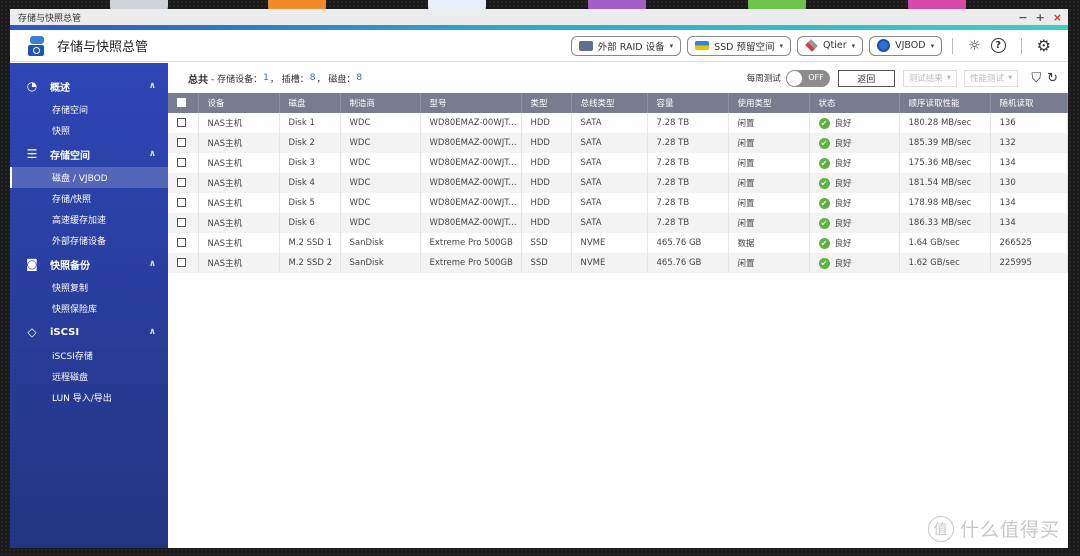  What do you see at coordinates (1029, 123) in the screenshot?
I see `cell-rand-read: 136` at bounding box center [1029, 123].